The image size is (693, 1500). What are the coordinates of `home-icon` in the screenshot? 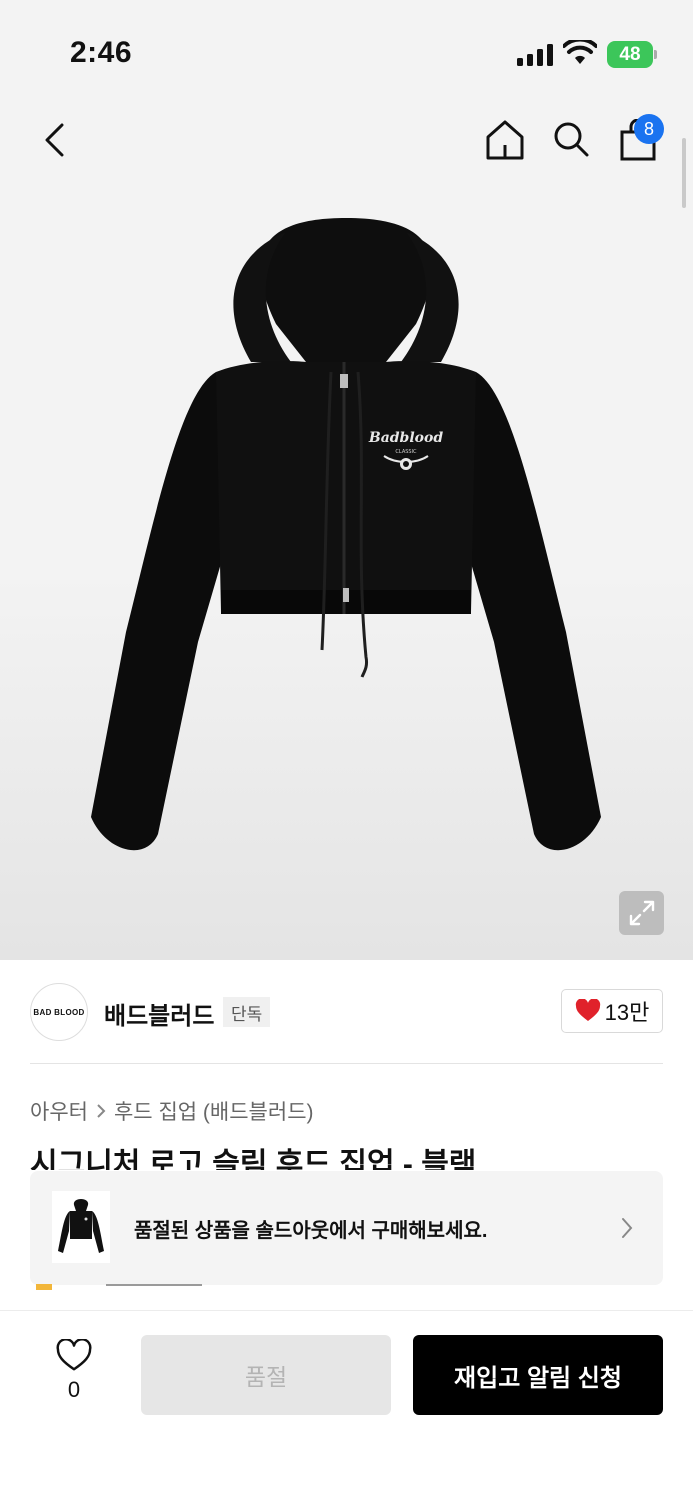 It's located at (505, 140).